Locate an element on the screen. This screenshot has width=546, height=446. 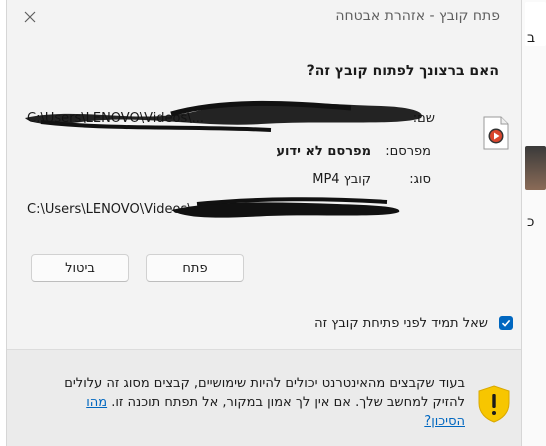
security-warning-shield-icon is located at coordinates (494, 404).